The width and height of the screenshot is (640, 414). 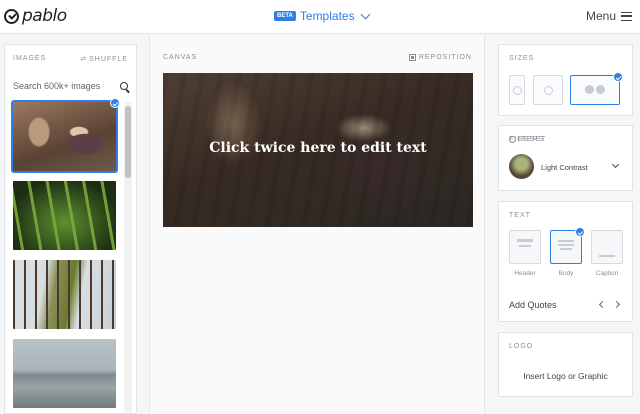 What do you see at coordinates (564, 167) in the screenshot?
I see `filter-select: Light Contrast` at bounding box center [564, 167].